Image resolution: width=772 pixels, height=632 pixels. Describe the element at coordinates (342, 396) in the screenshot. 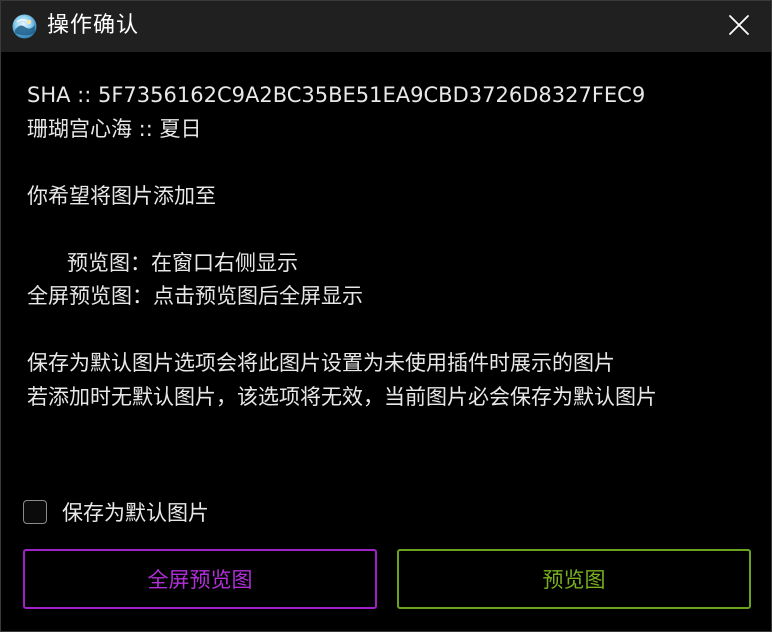

I see `default-description-line-2: 若添加时无默认图片，该选项将无效，当前图片必会保存为默认图片` at that location.